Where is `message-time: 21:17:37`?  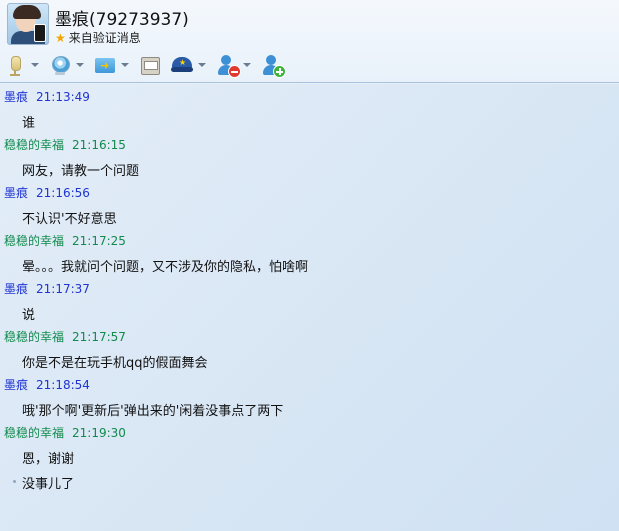 message-time: 21:17:37 is located at coordinates (63, 289).